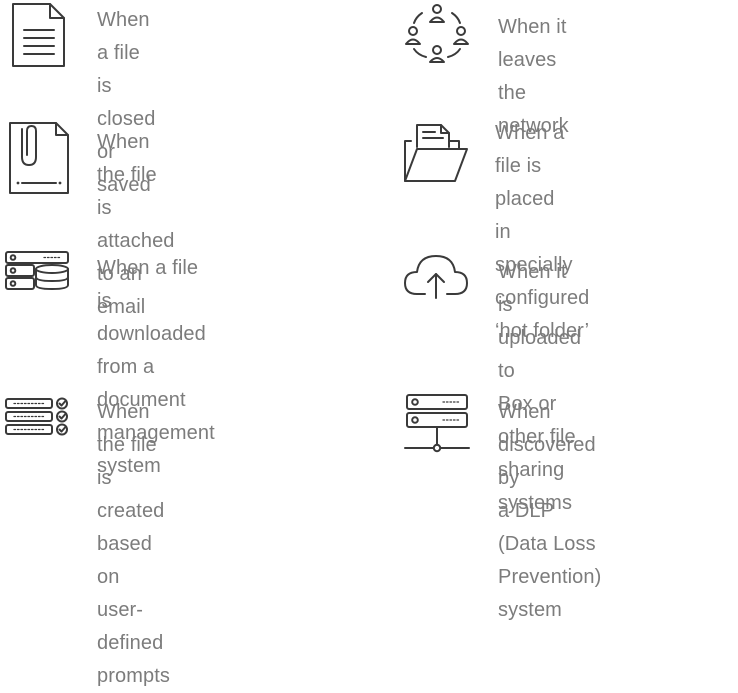 The width and height of the screenshot is (738, 693). I want to click on server-database-icon, so click(38, 270).